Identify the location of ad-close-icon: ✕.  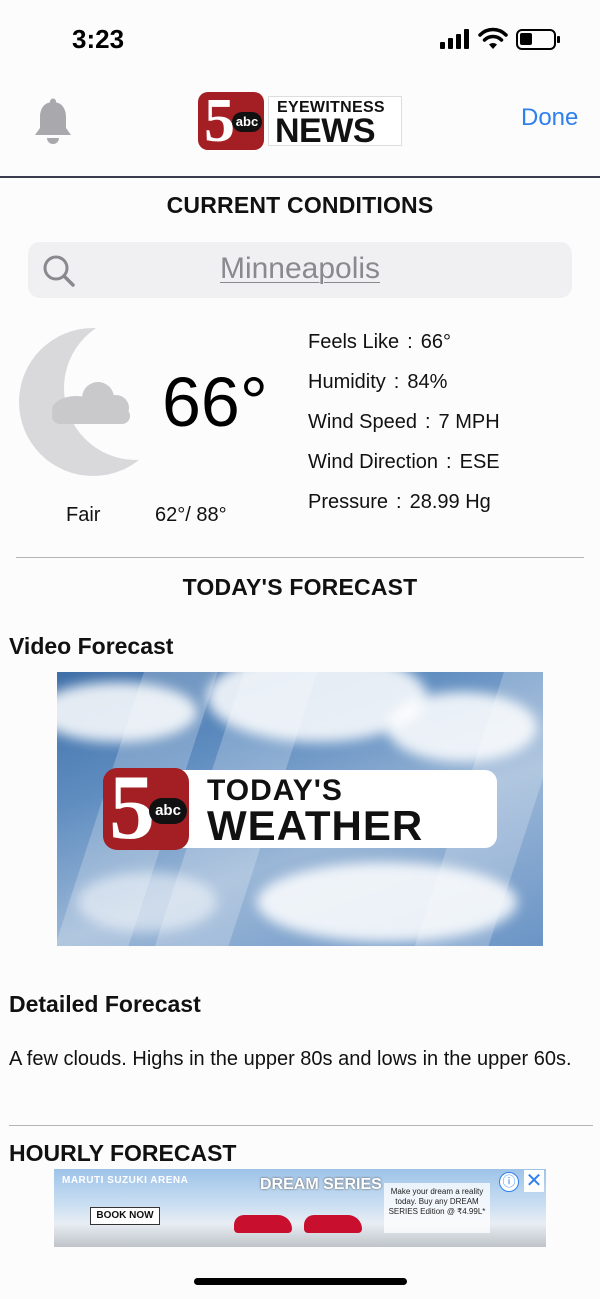
(534, 1181).